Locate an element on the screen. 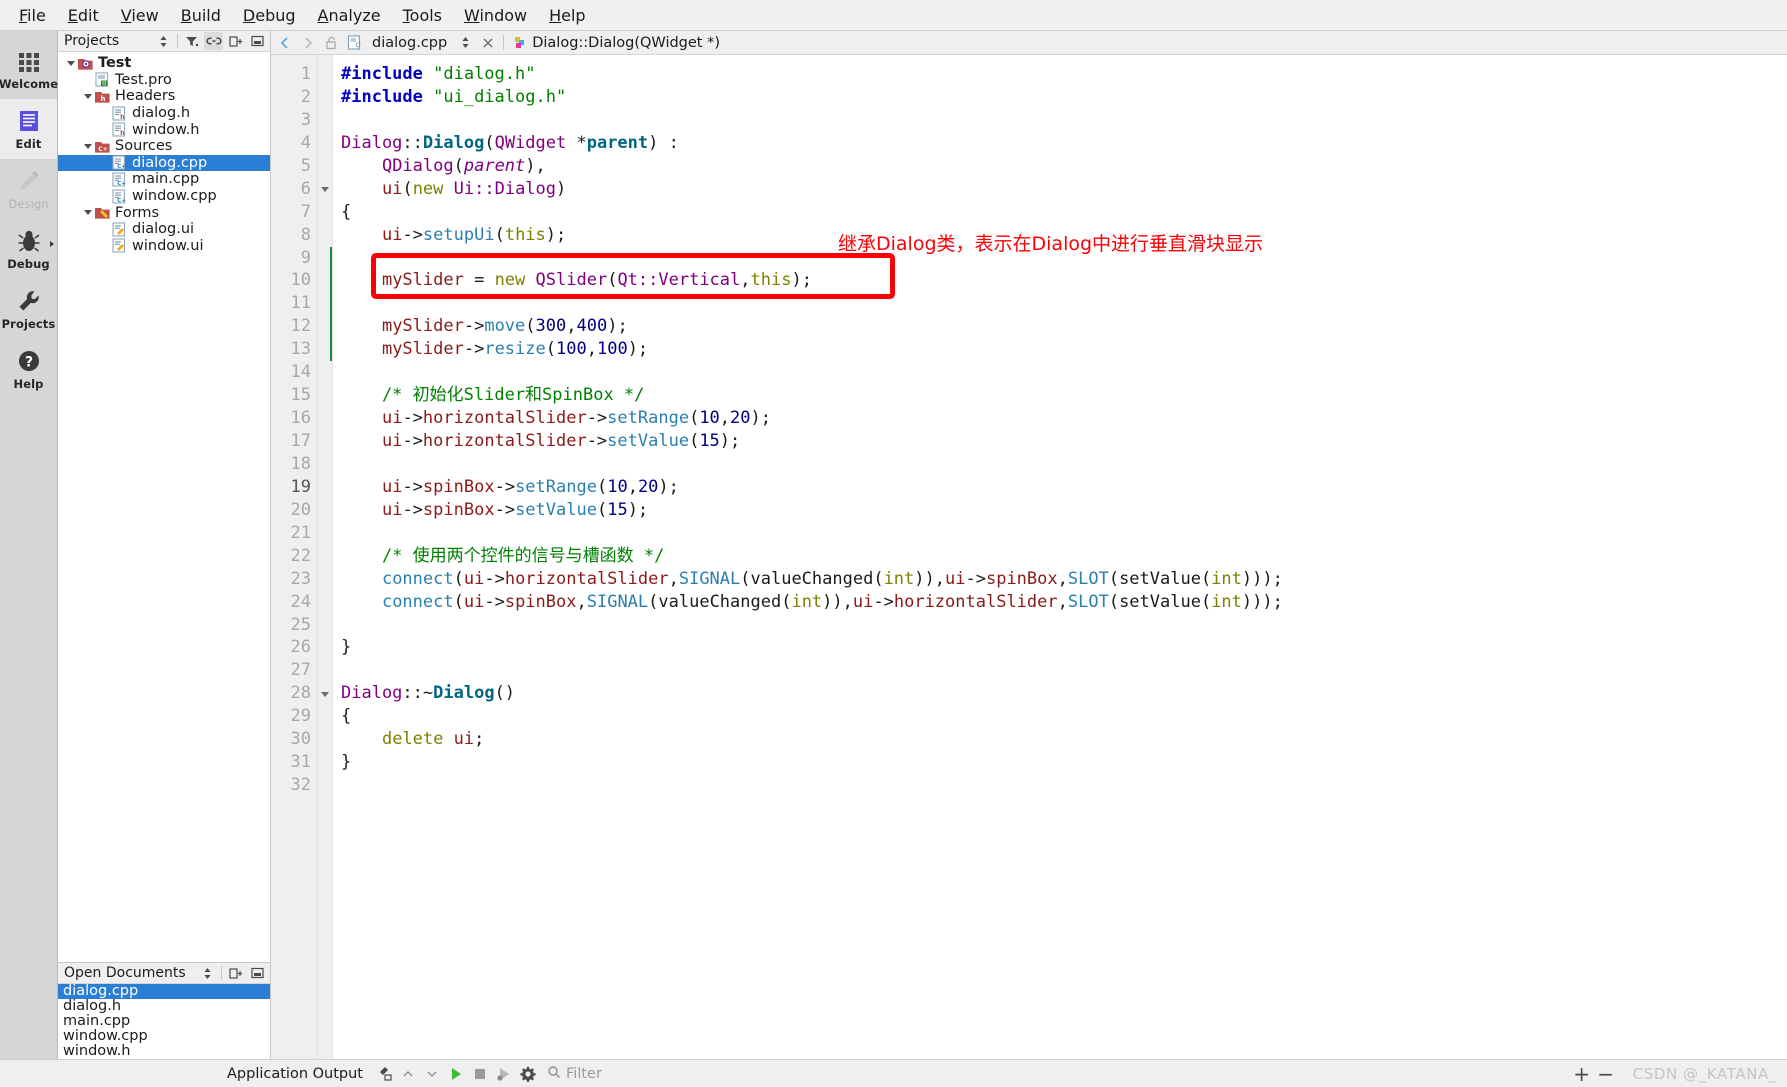 The height and width of the screenshot is (1087, 1787). code-line: ui->horizontalSlider->setRange(10,20); is located at coordinates (1064, 418).